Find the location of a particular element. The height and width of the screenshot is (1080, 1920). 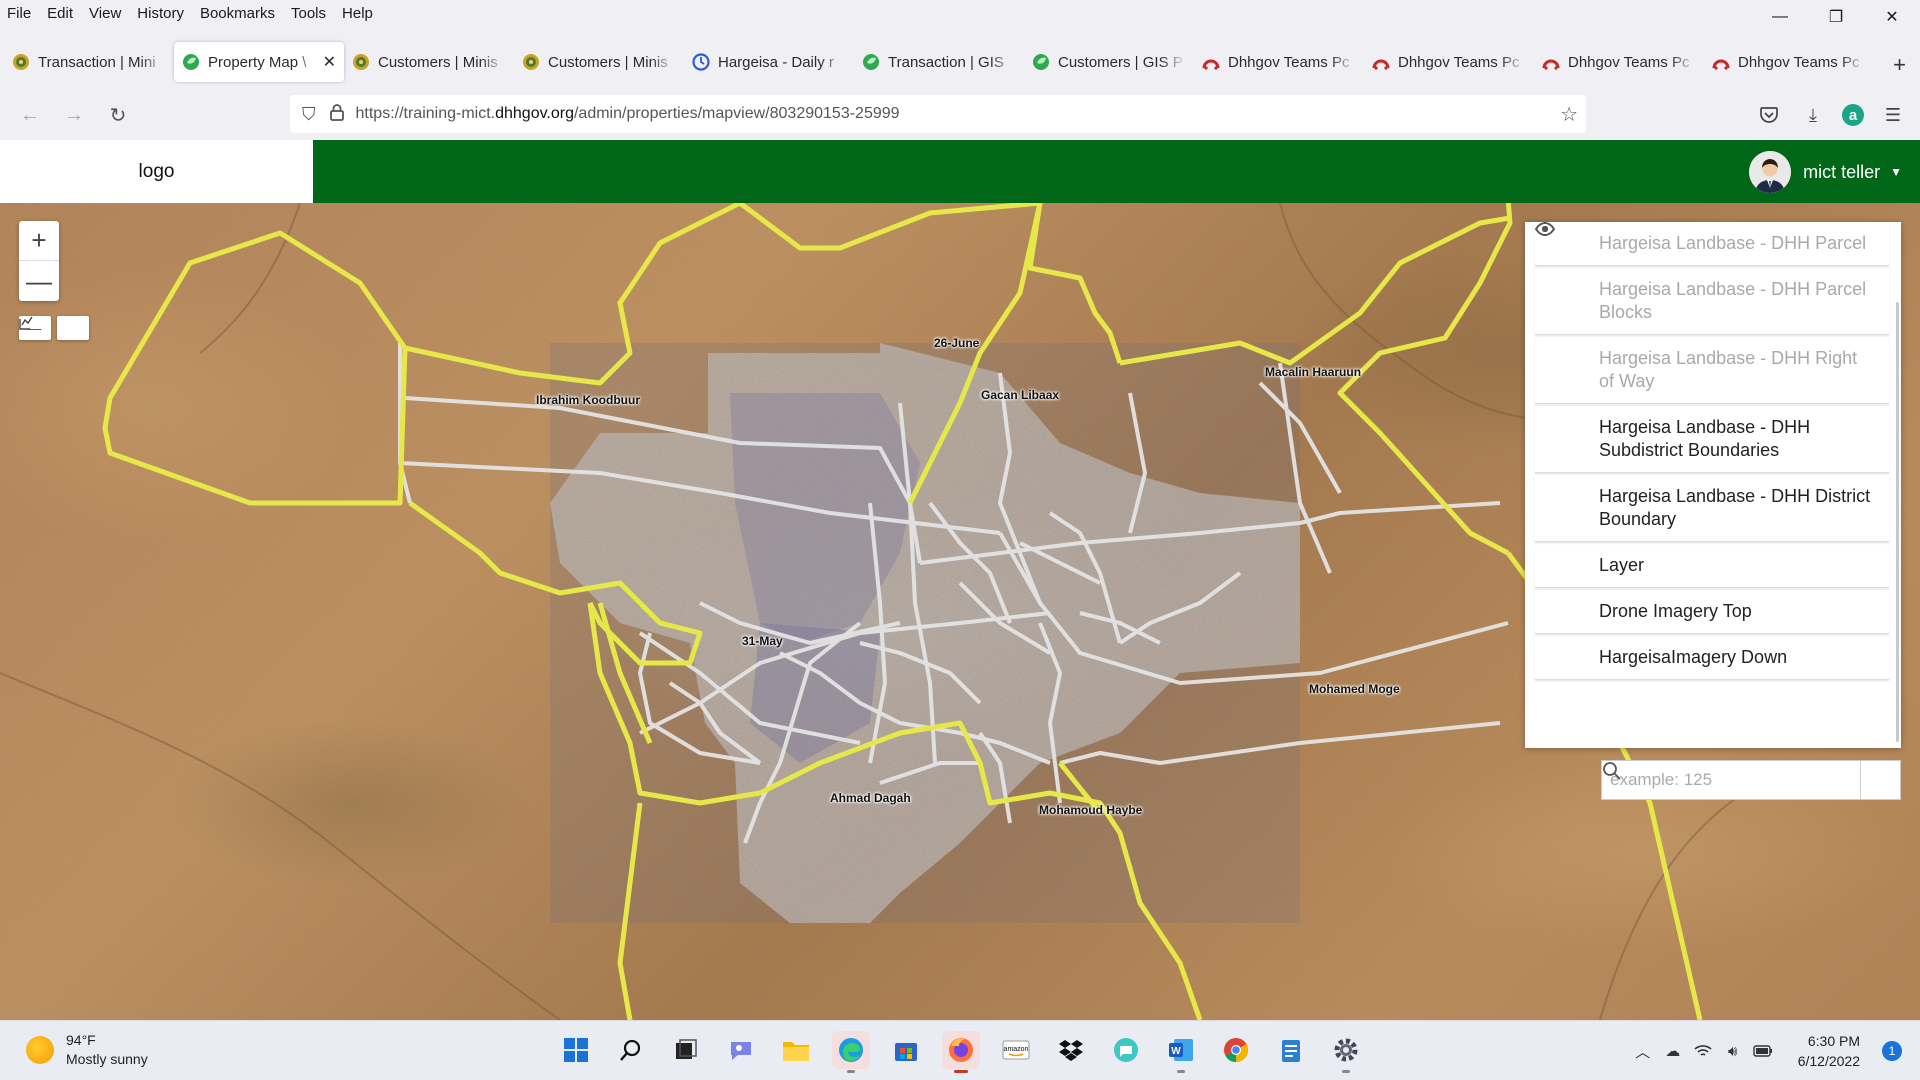

task-view-icon is located at coordinates (686, 1050).